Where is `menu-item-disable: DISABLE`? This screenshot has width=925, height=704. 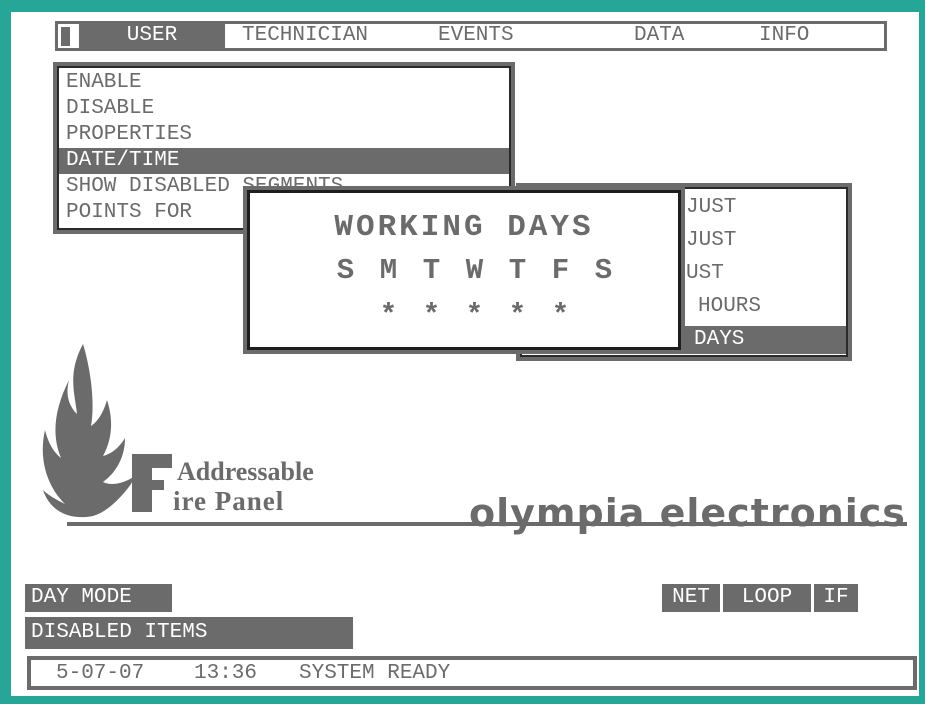
menu-item-disable: DISABLE is located at coordinates (110, 109).